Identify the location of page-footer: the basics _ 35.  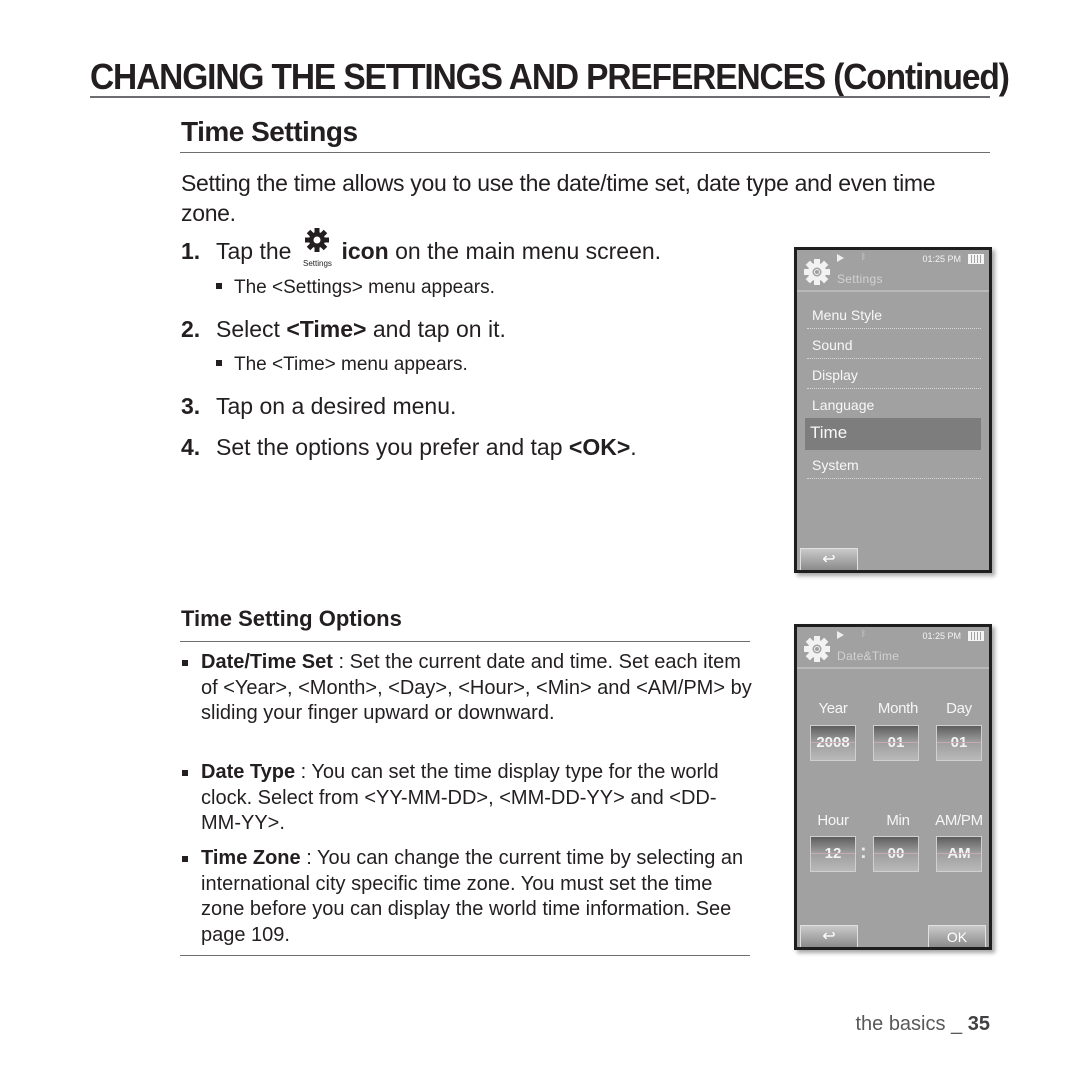
(922, 1024).